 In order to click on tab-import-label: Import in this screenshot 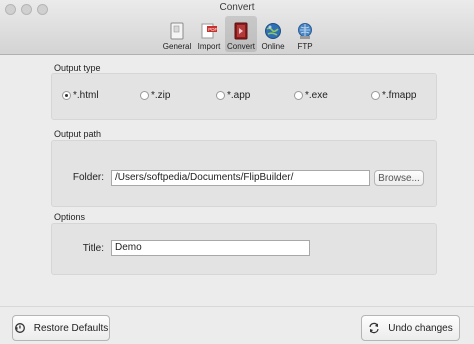, I will do `click(209, 46)`.